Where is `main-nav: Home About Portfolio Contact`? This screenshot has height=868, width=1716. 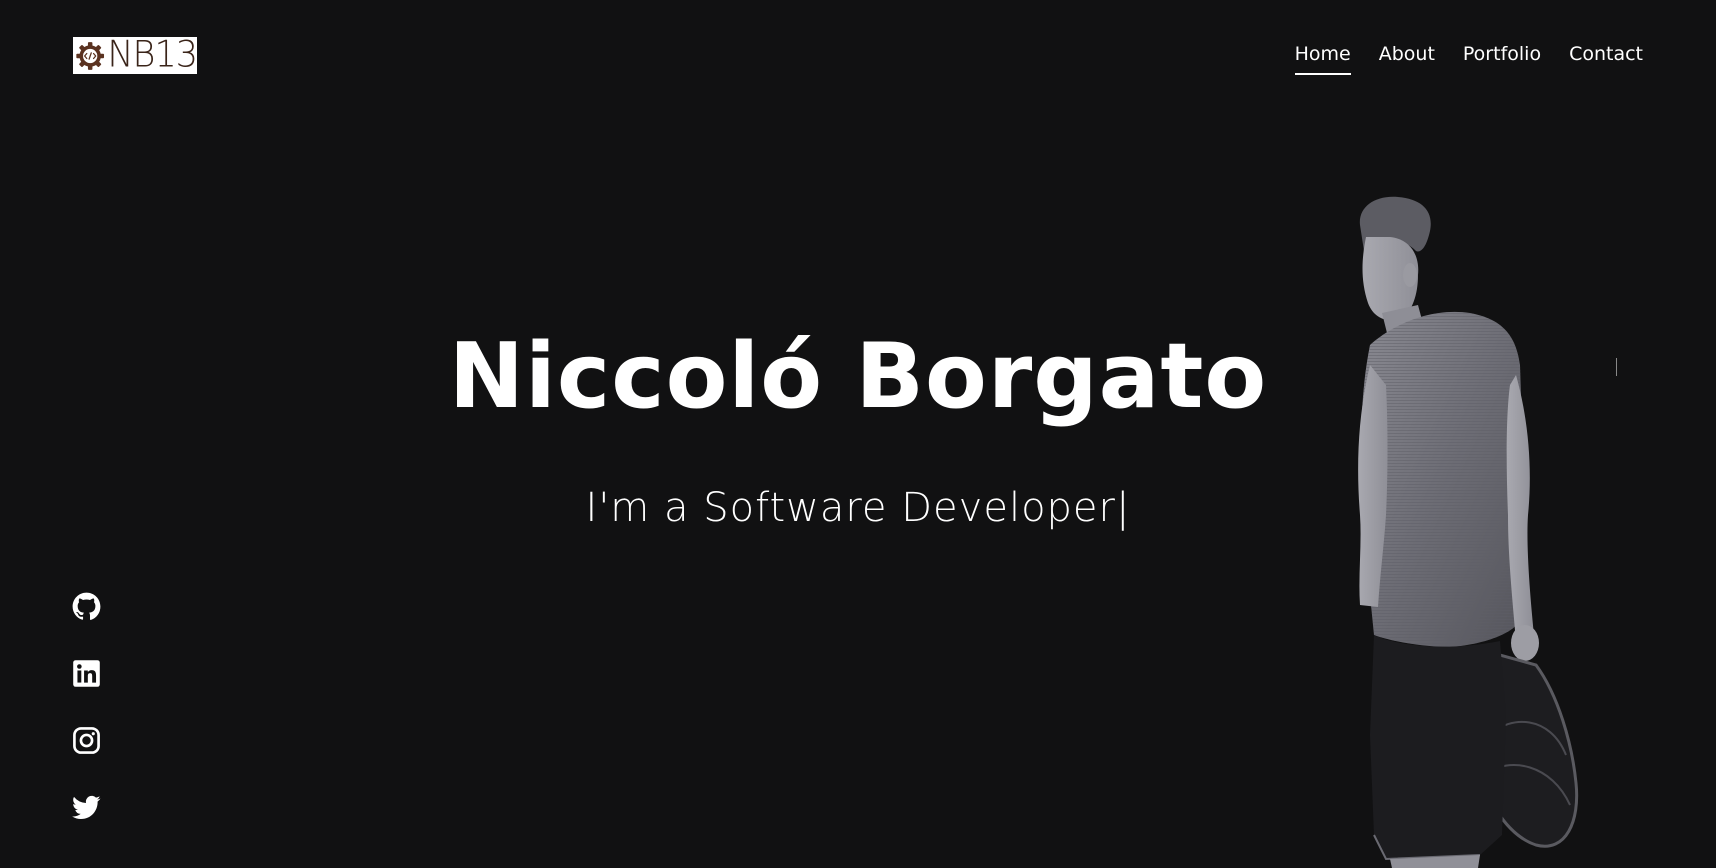
main-nav: Home About Portfolio Contact is located at coordinates (1468, 57).